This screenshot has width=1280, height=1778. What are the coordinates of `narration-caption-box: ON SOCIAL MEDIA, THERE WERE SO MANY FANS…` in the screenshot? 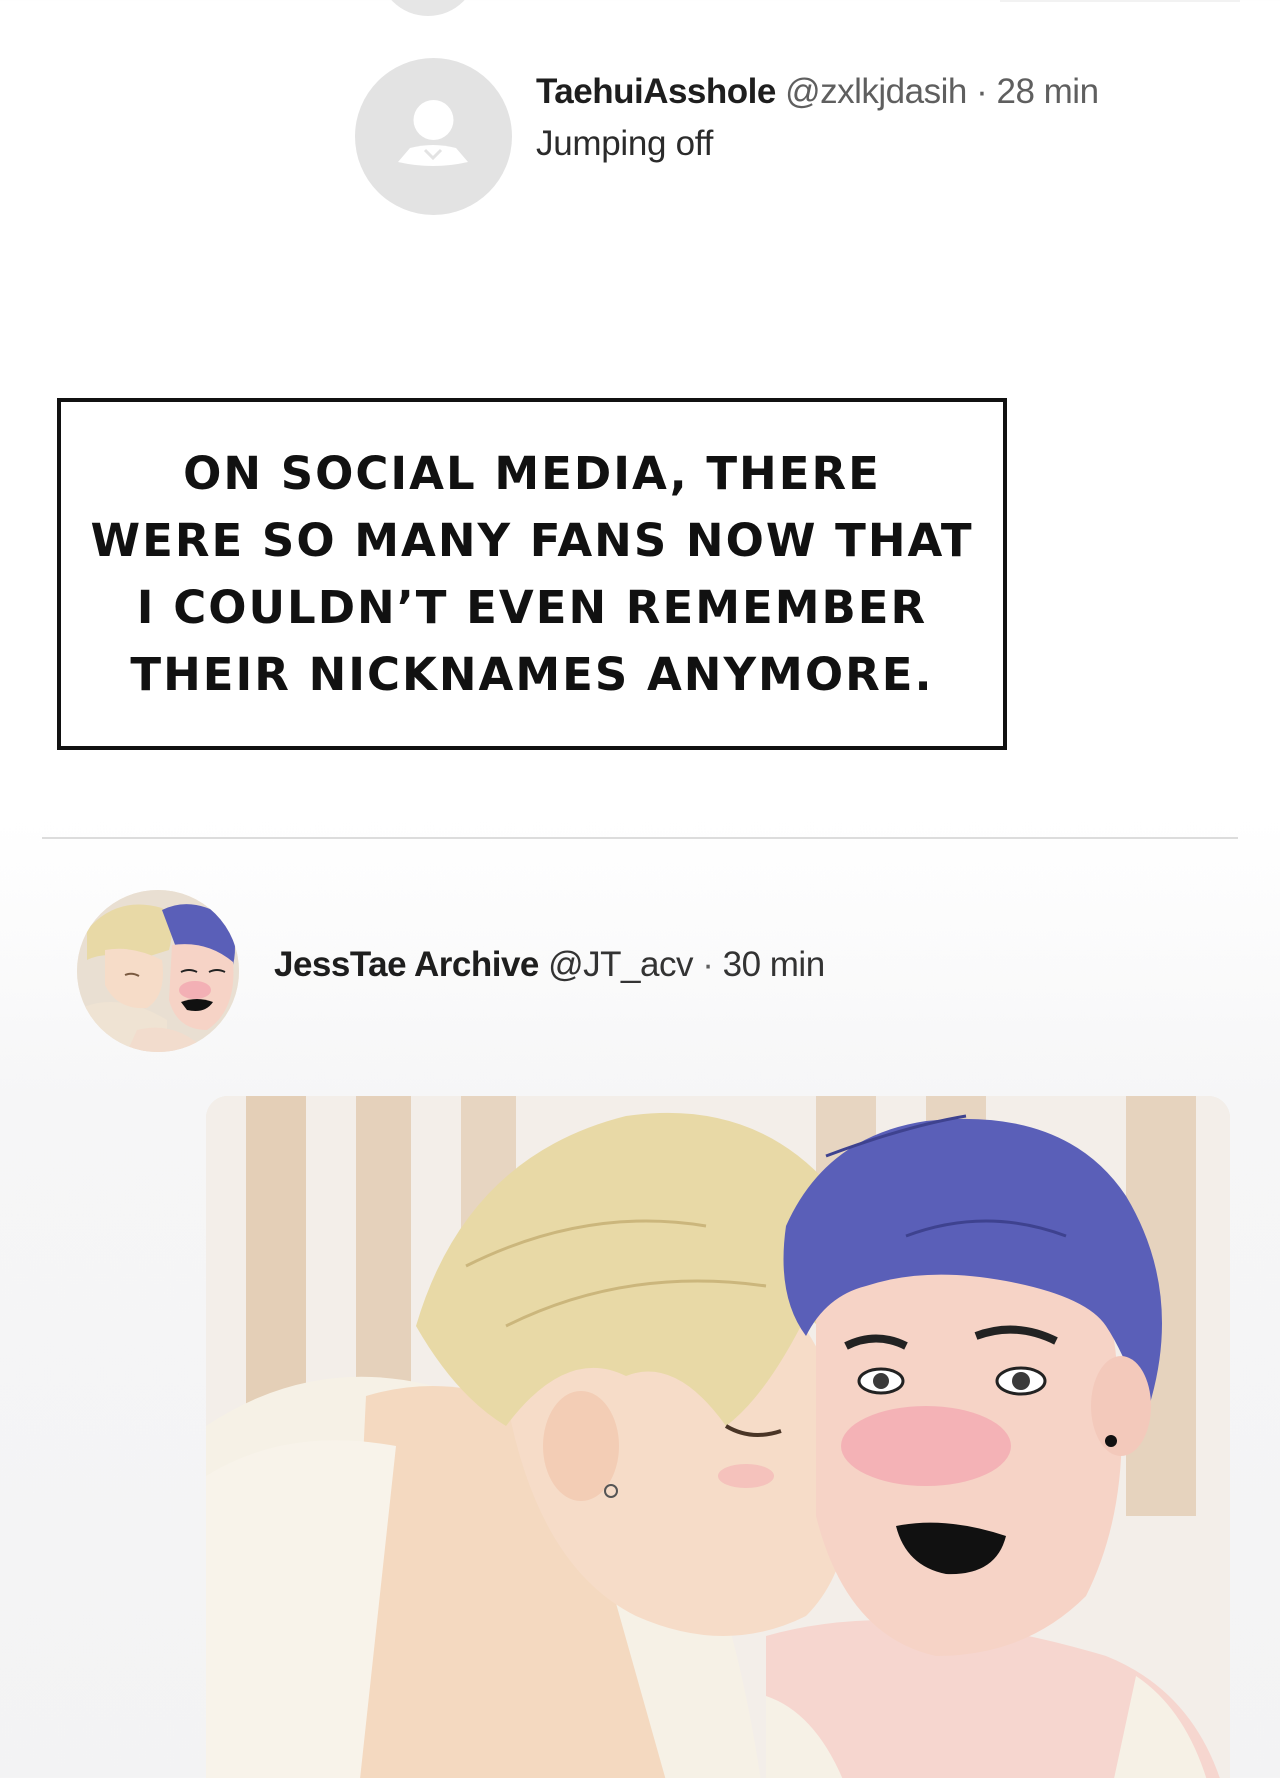 It's located at (532, 574).